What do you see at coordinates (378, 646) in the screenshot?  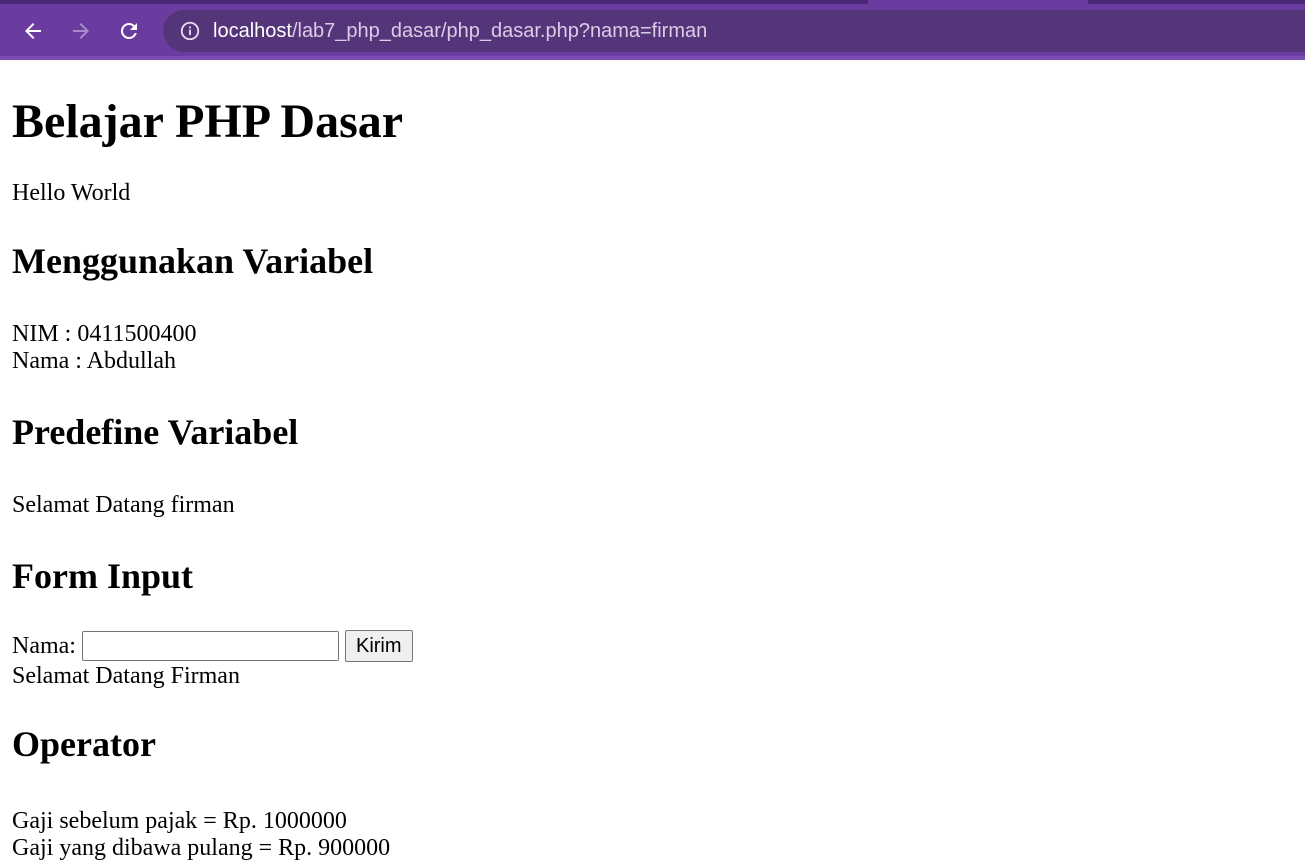 I see `kirim-button: Kirim` at bounding box center [378, 646].